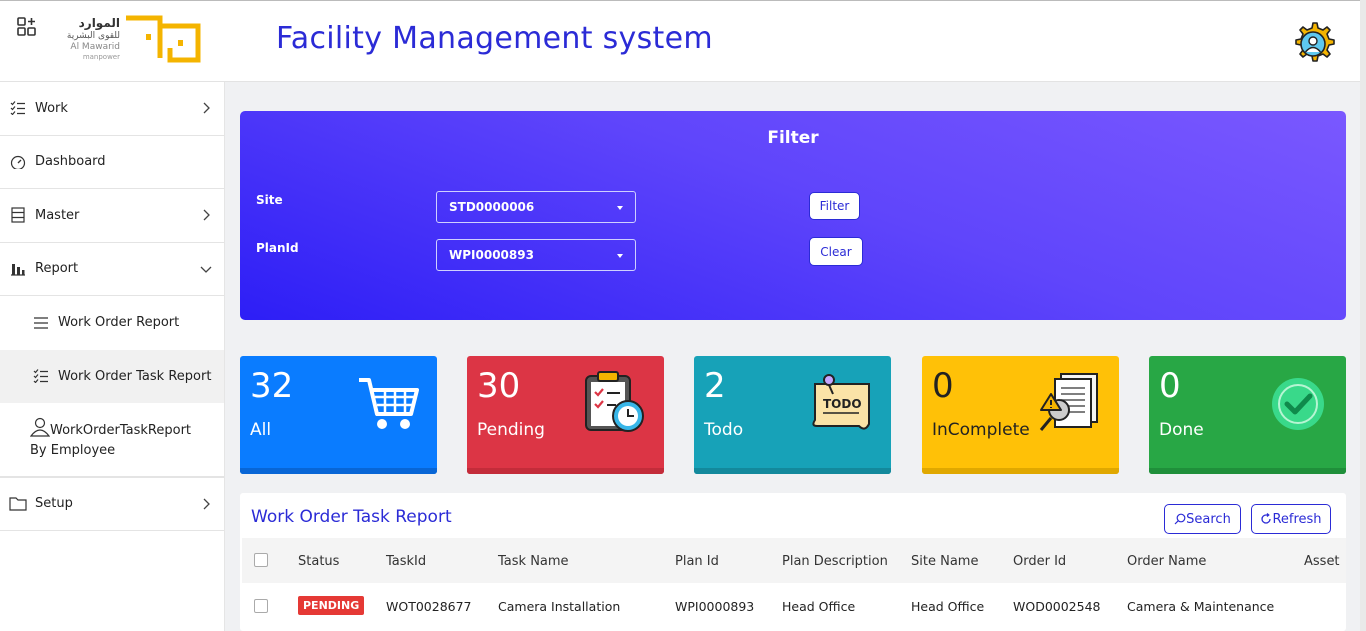  Describe the element at coordinates (99, 23) in the screenshot. I see `logo-arabic-name: الموارد` at that location.